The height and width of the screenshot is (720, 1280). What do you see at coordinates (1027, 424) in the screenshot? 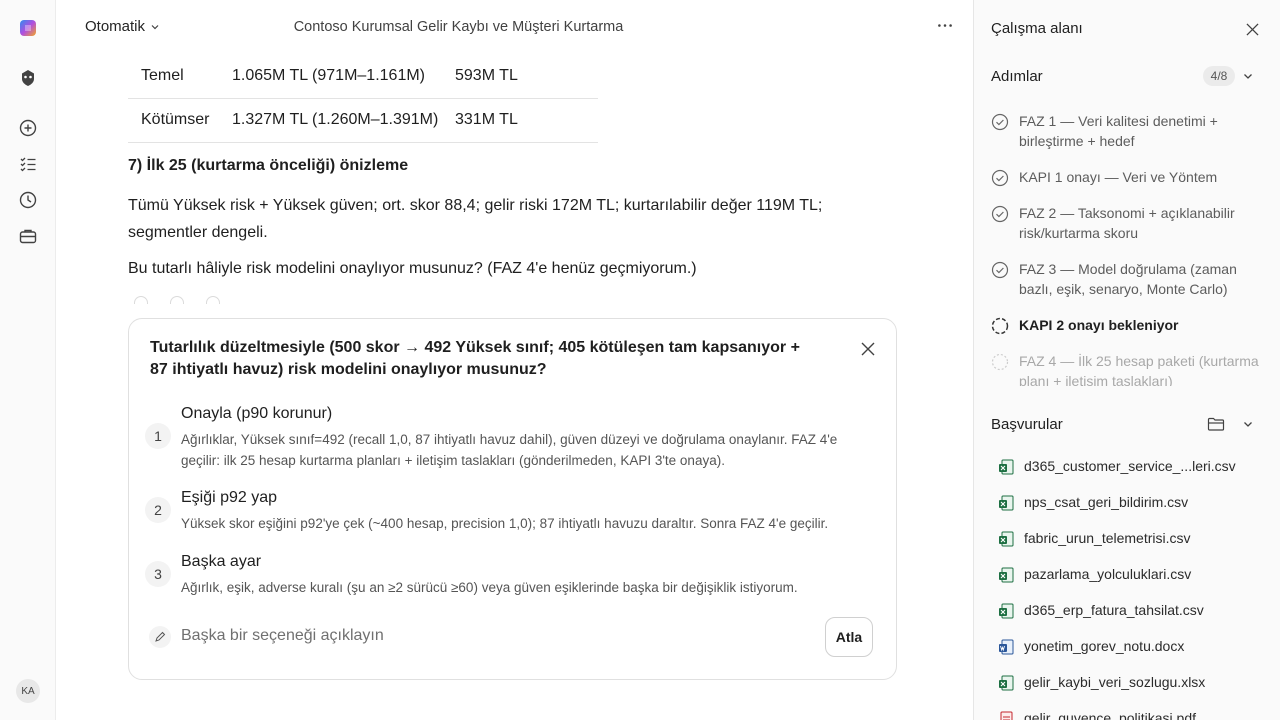
I see `references-heading: Başvurular` at bounding box center [1027, 424].